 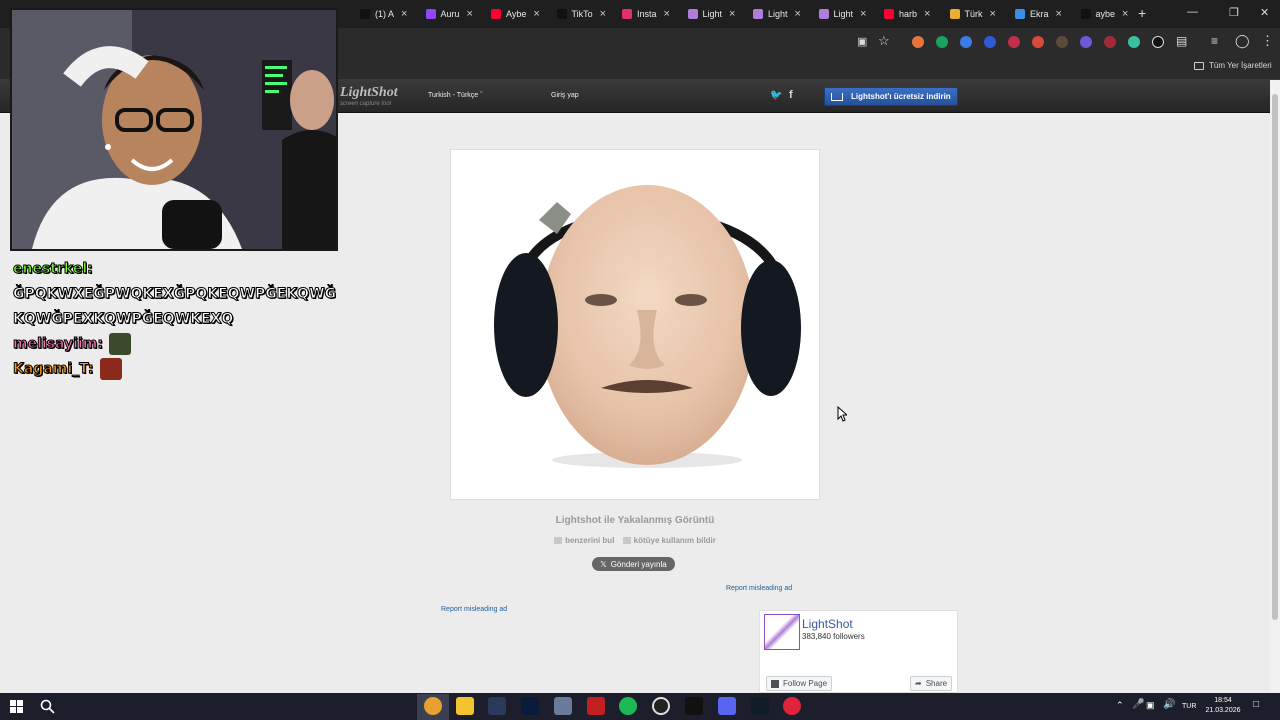 What do you see at coordinates (1138, 704) in the screenshot?
I see `microphone-icon: 🎤` at bounding box center [1138, 704].